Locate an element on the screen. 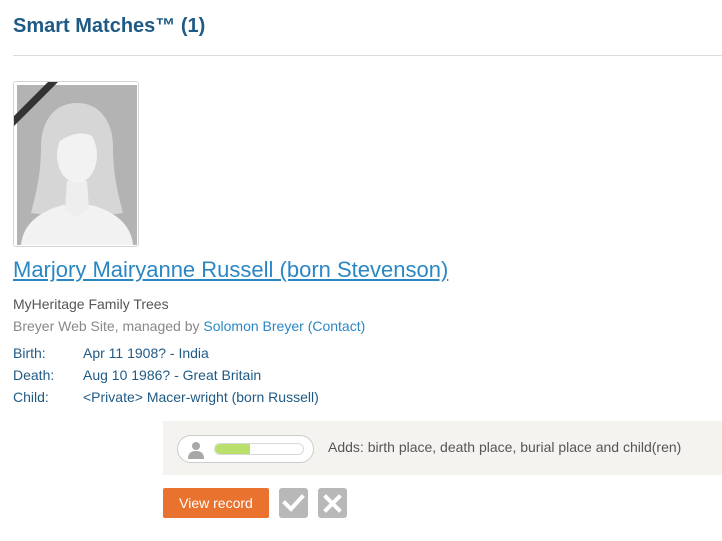 The height and width of the screenshot is (541, 722). match-quality-indicator is located at coordinates (245, 449).